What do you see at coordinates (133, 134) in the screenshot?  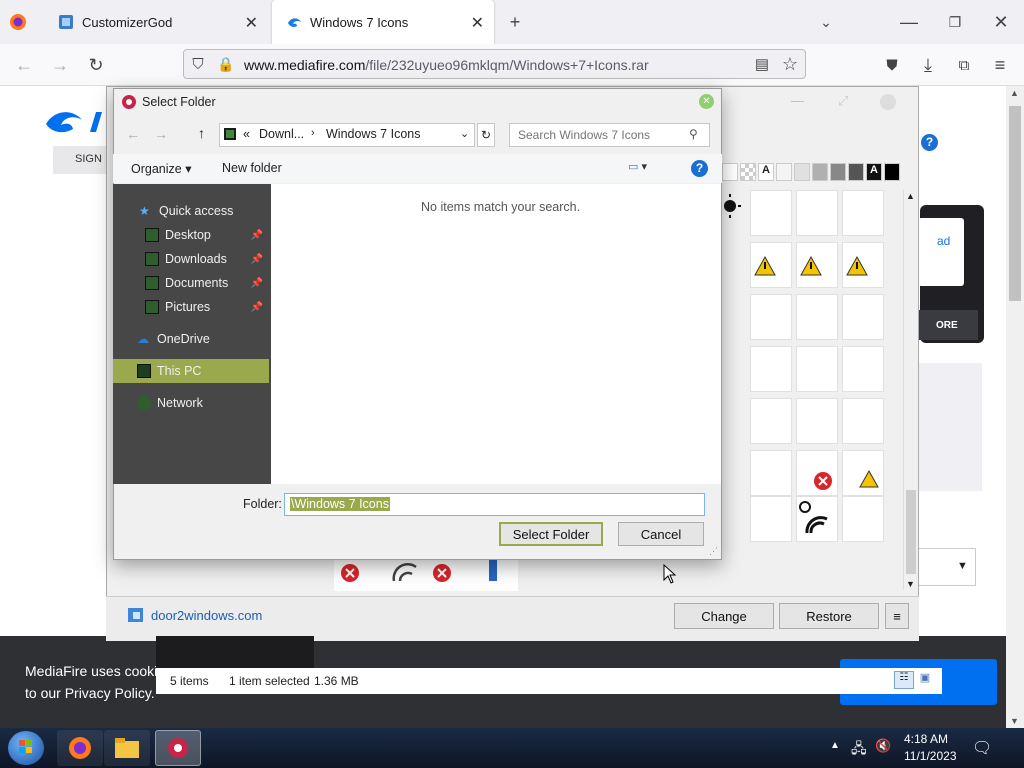 I see `back-arrow-icon: ←` at bounding box center [133, 134].